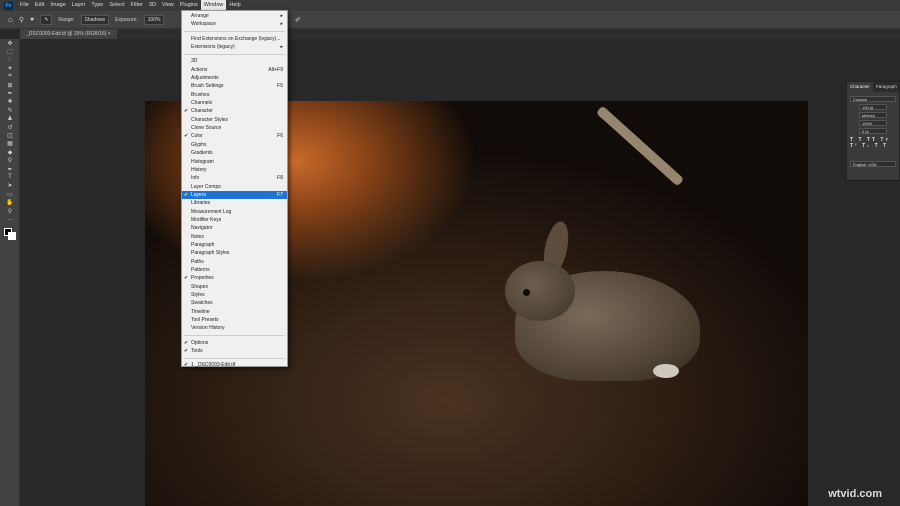  Describe the element at coordinates (640, 146) in the screenshot. I see `stick` at that location.